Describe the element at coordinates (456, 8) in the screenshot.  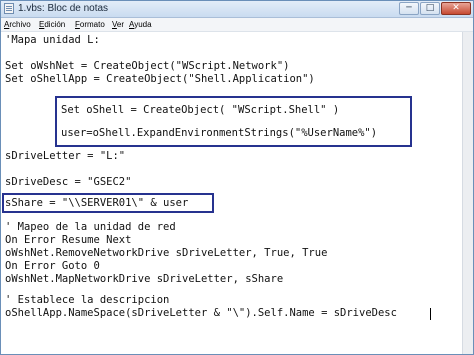
I see `close-button: ✕` at that location.